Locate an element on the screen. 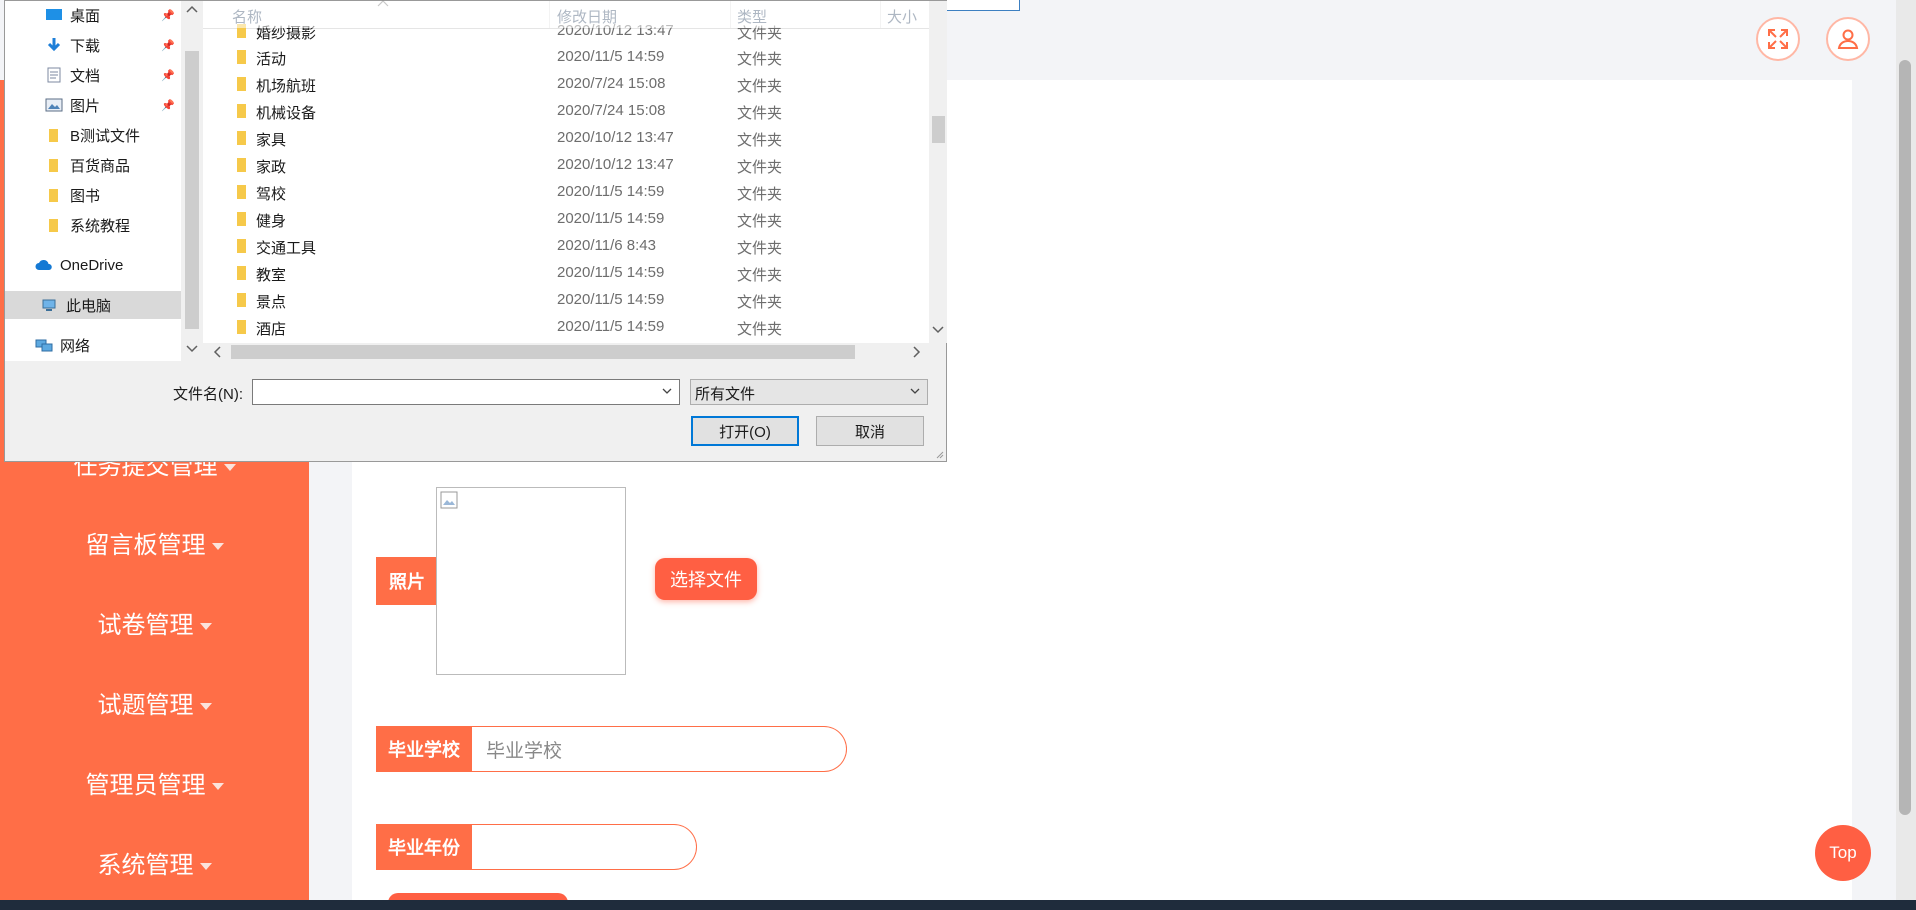 The width and height of the screenshot is (1916, 910). sidebar-item-label: 系统管理 is located at coordinates (145, 865).